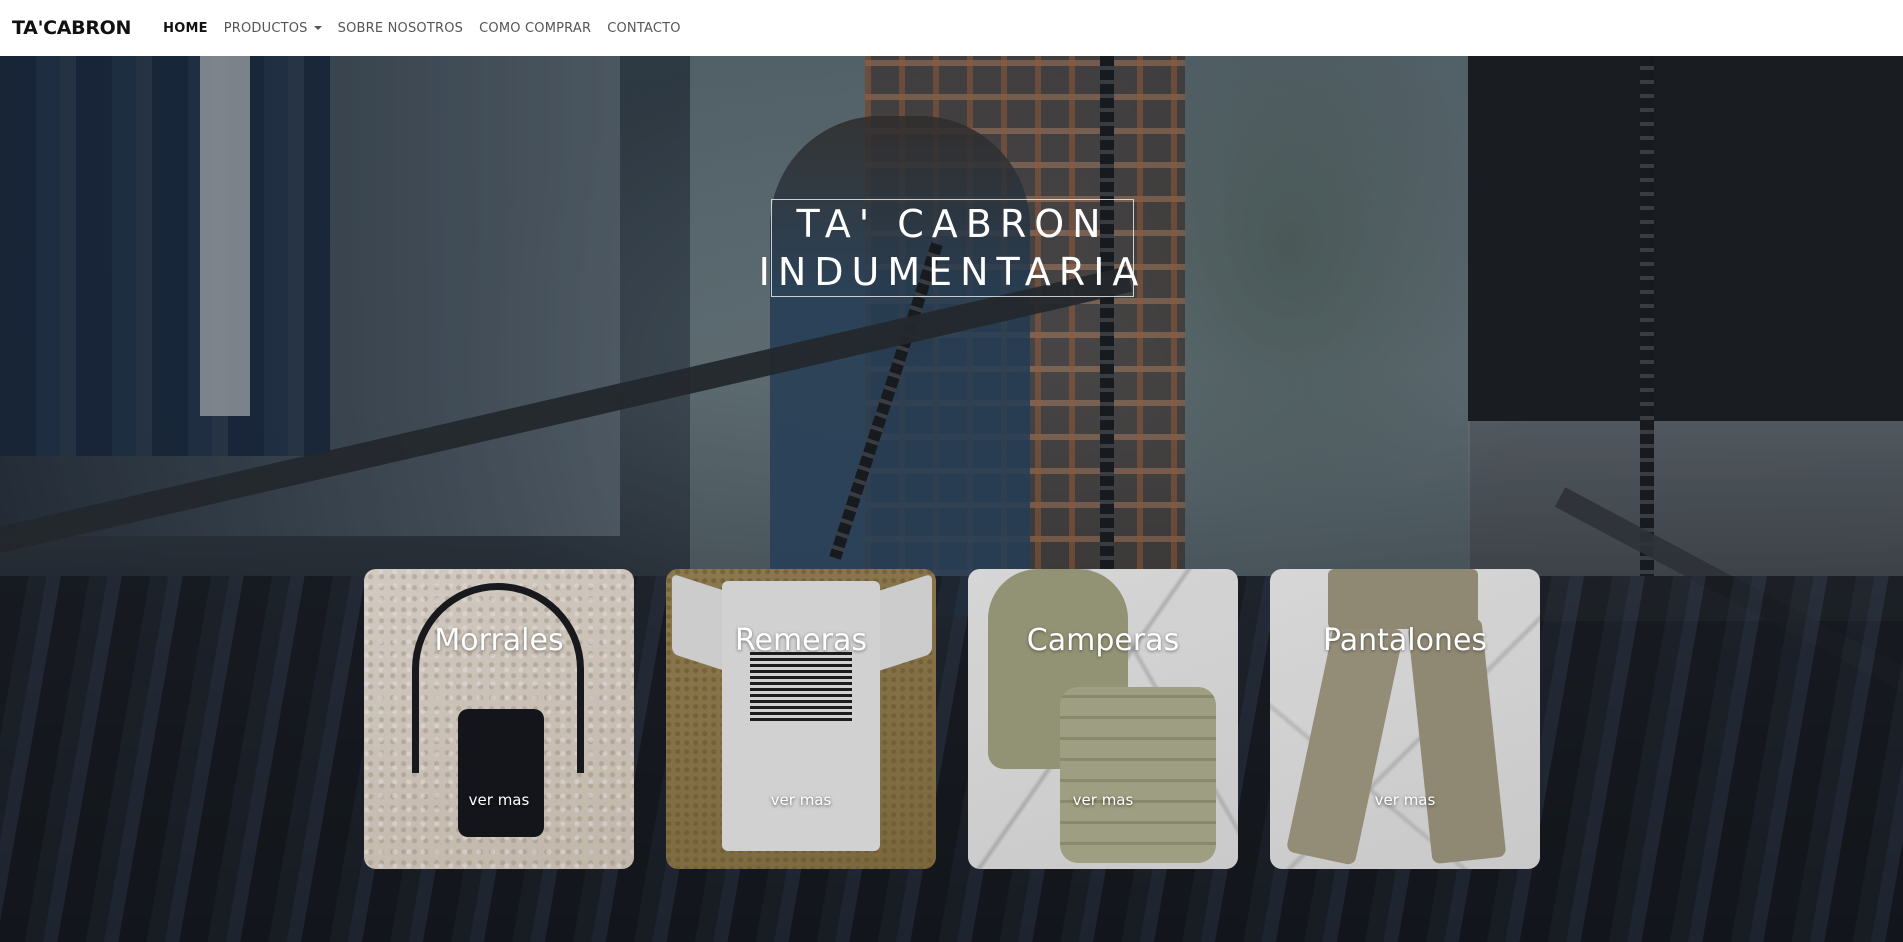  I want to click on nav-link-sobre-nosotros: SOBRE NOSOTROS, so click(400, 28).